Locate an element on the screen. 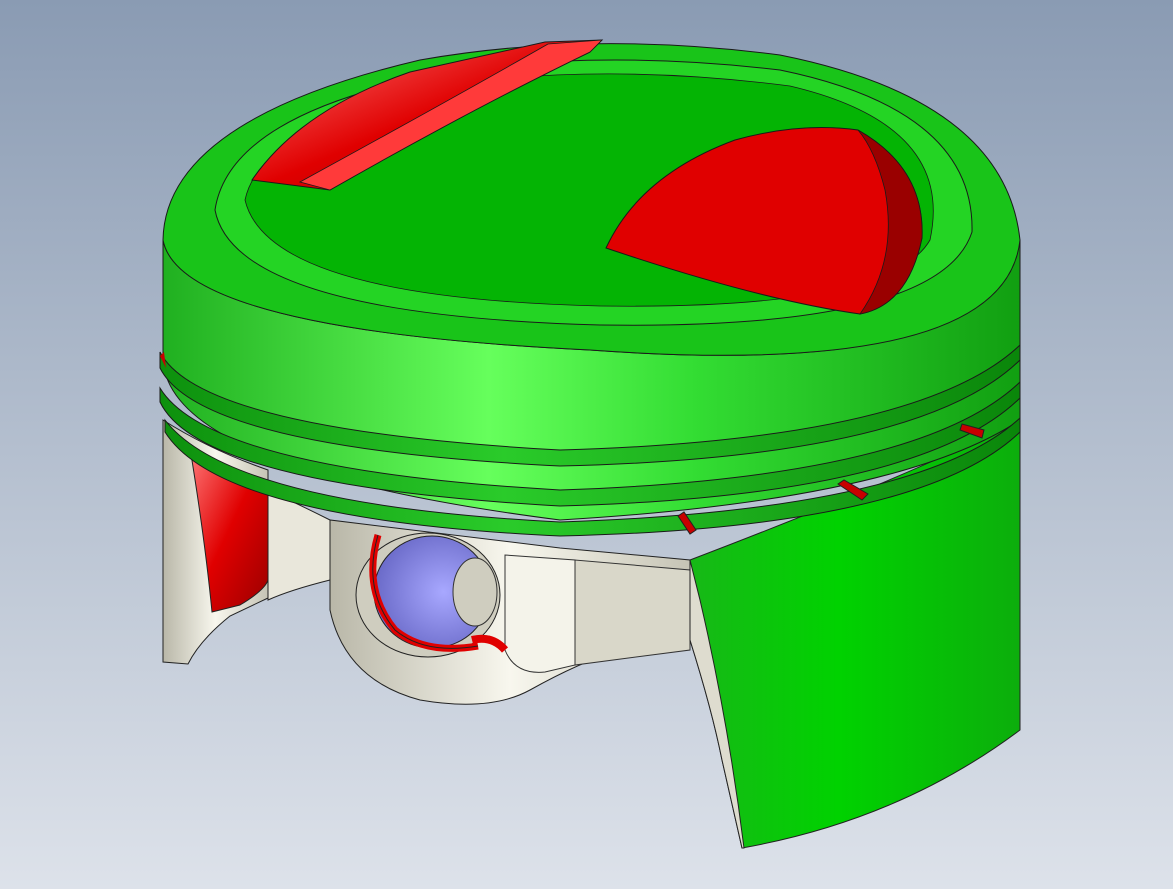 This screenshot has width=1173, height=889. pin-boss-side is located at coordinates (632, 612).